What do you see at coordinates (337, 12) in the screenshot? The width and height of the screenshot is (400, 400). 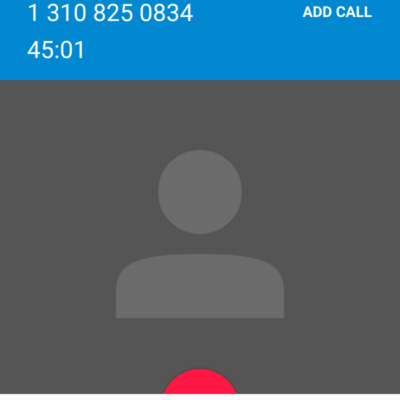 I see `add-call-button: ADD CALL` at bounding box center [337, 12].